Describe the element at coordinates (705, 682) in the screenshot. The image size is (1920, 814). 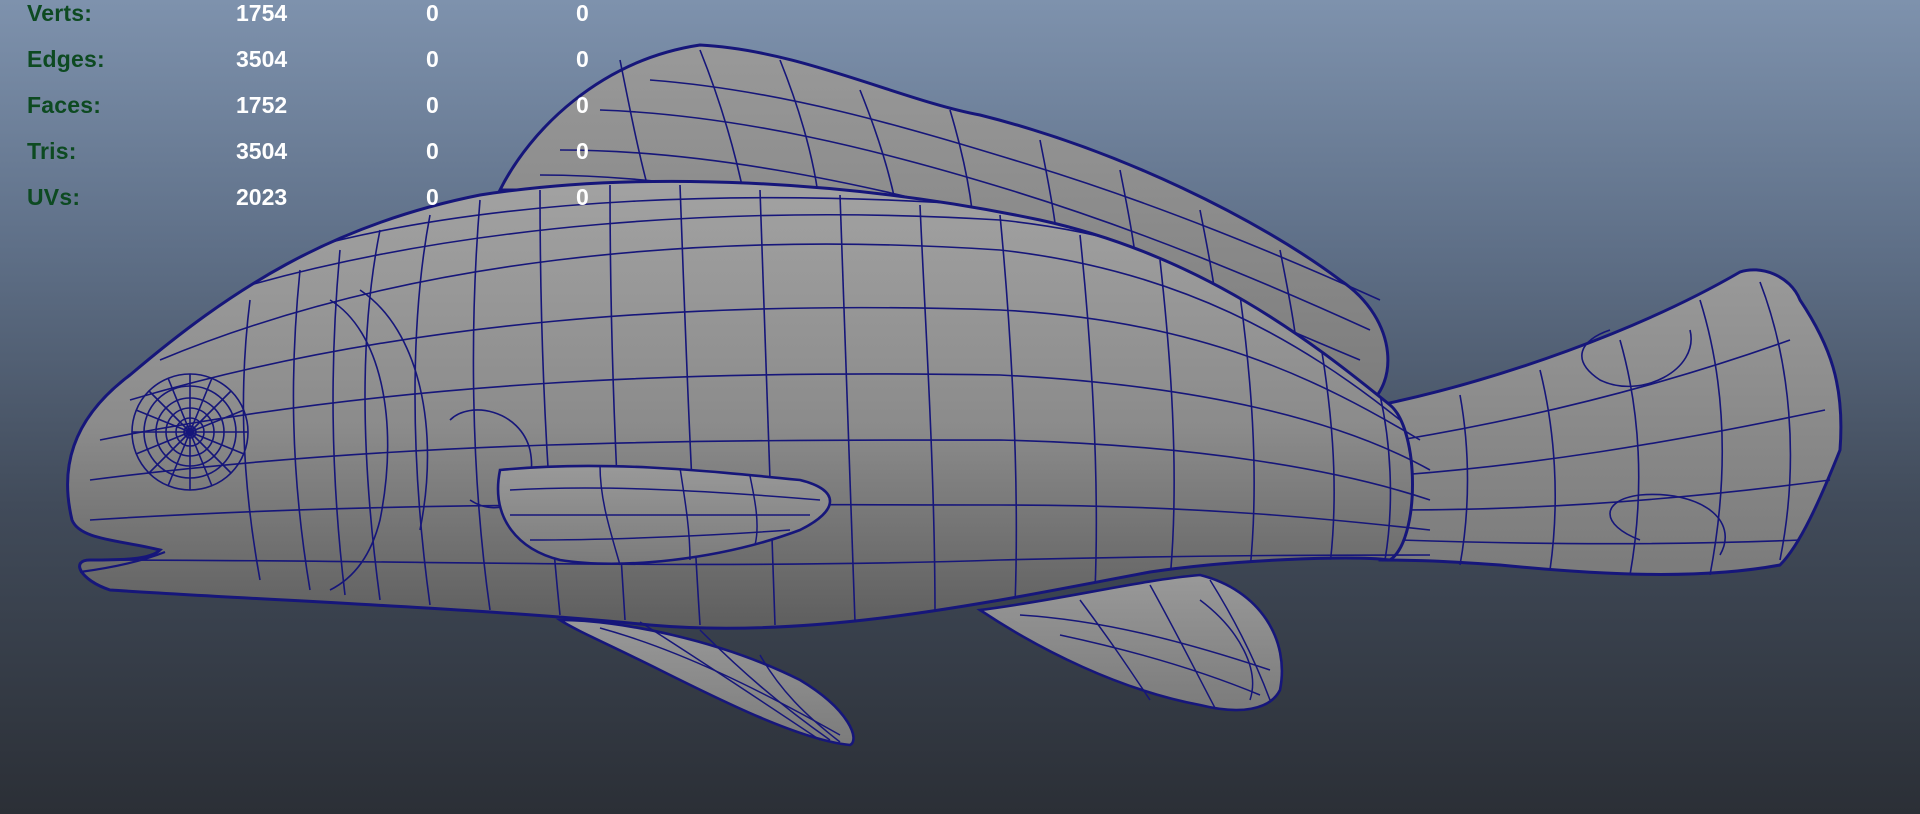
I see `pelvic-fin` at that location.